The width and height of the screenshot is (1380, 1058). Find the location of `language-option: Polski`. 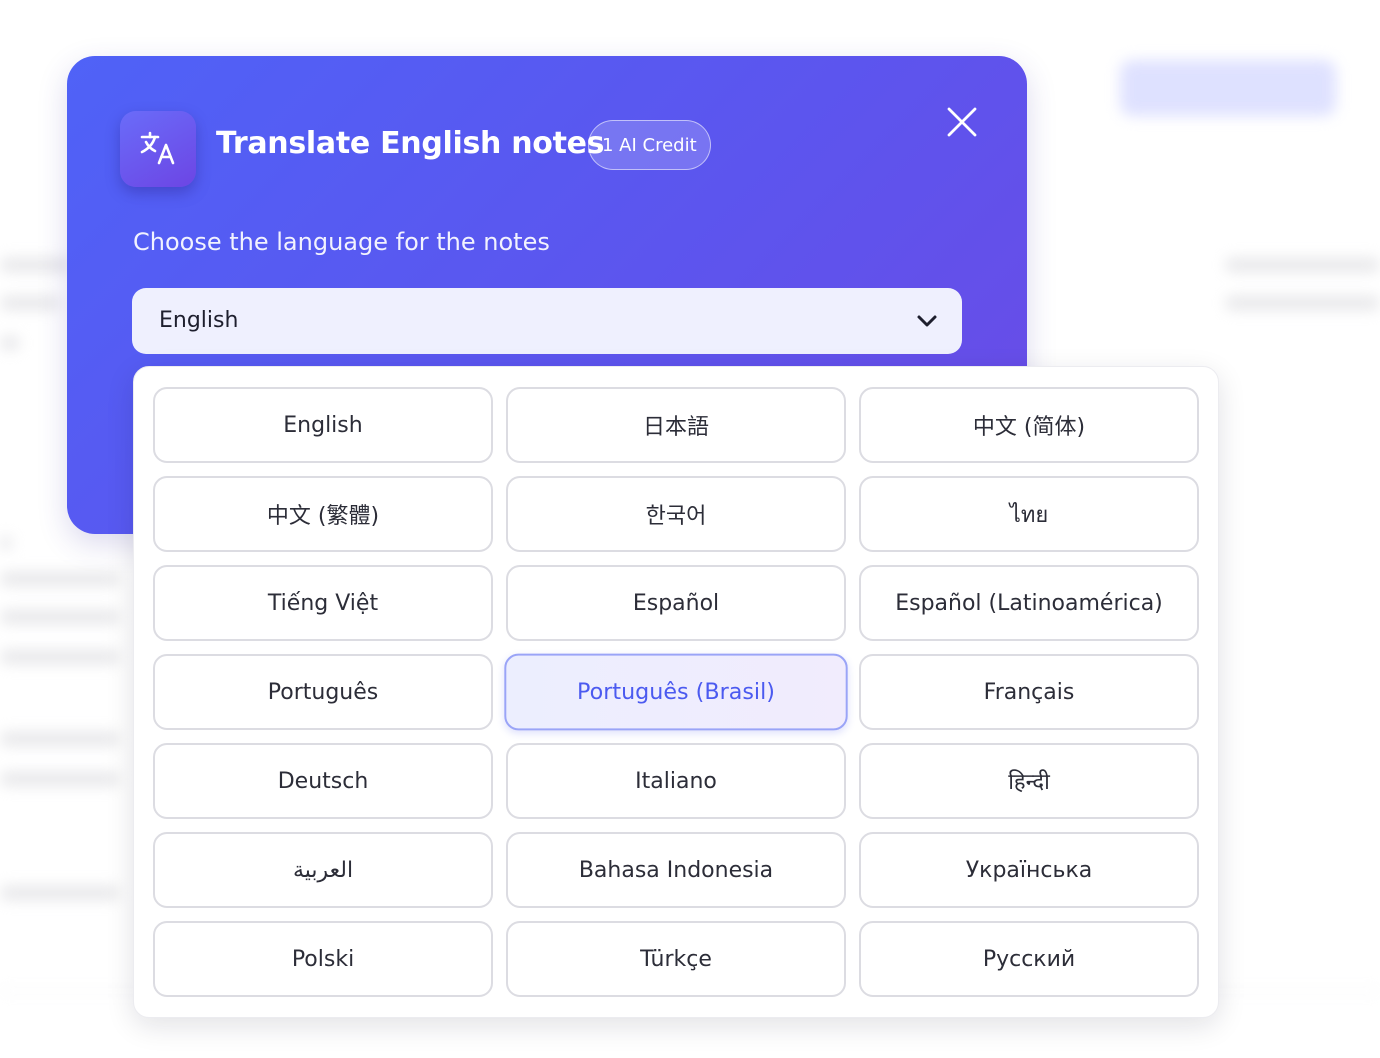

language-option: Polski is located at coordinates (323, 959).